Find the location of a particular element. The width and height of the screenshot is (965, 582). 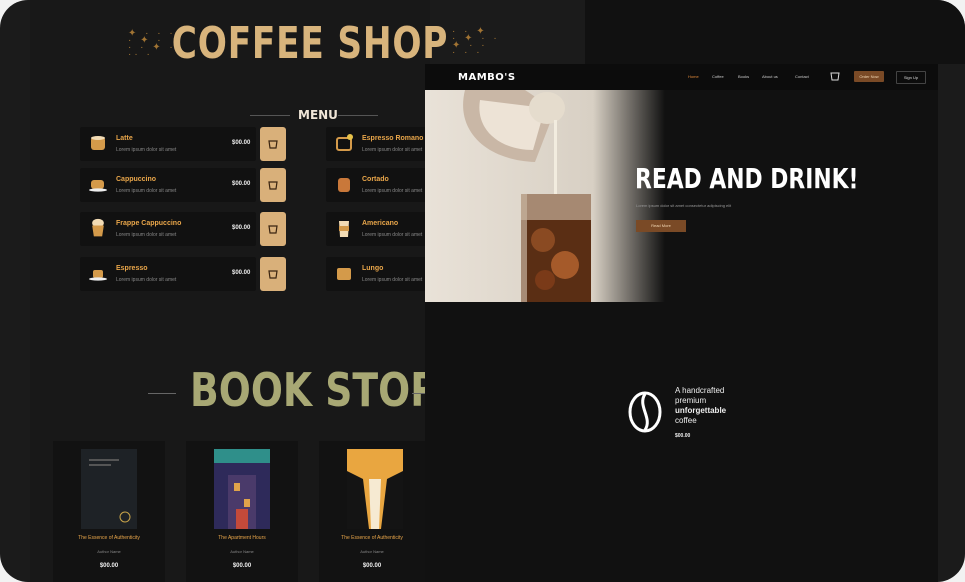

frappe-cup-icon is located at coordinates (98, 227).